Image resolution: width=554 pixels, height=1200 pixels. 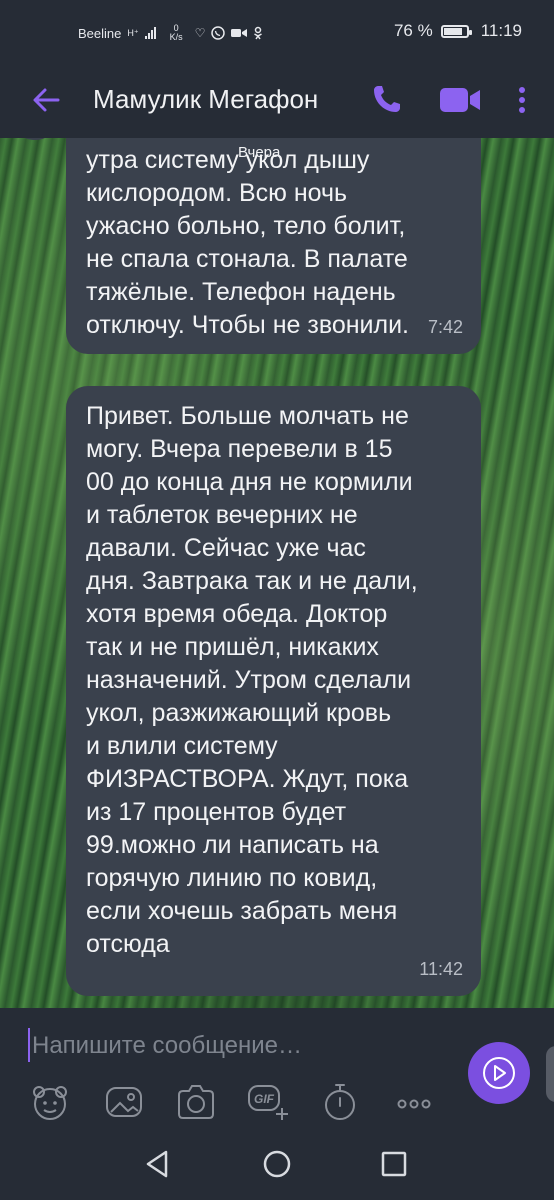 I want to click on back-arrow-icon, so click(x=46, y=100).